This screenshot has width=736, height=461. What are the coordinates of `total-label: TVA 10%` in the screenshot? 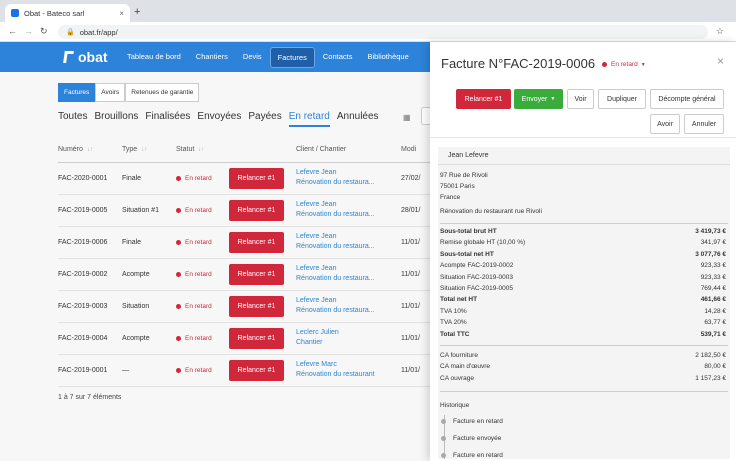 It's located at (453, 311).